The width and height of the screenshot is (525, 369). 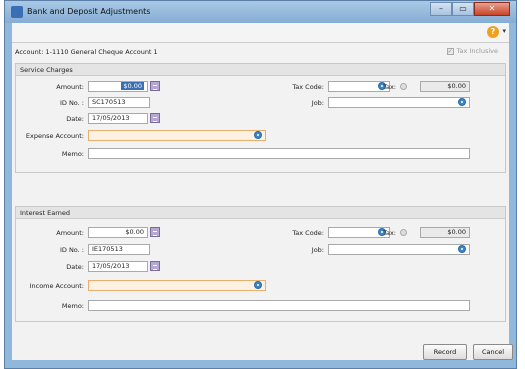 What do you see at coordinates (260, 70) in the screenshot?
I see `service-charges-heading: Service Charges` at bounding box center [260, 70].